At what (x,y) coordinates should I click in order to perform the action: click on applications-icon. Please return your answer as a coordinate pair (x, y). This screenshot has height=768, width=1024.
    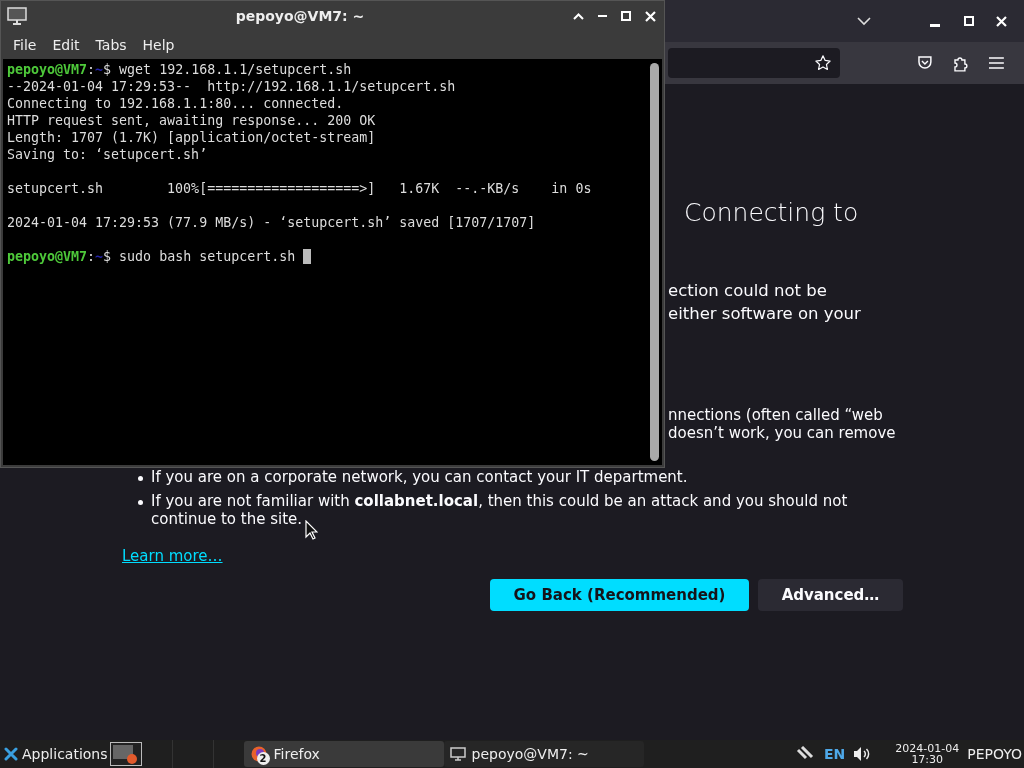
    Looking at the image, I should click on (11, 754).